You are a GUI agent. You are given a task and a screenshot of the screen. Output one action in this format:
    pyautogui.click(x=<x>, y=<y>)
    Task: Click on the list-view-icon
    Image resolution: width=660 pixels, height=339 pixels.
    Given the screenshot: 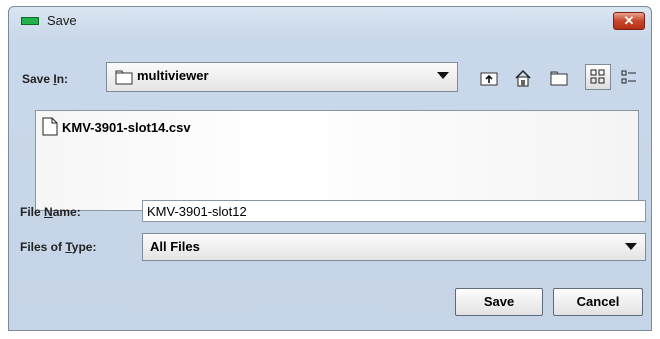 What is the action you would take?
    pyautogui.click(x=597, y=76)
    